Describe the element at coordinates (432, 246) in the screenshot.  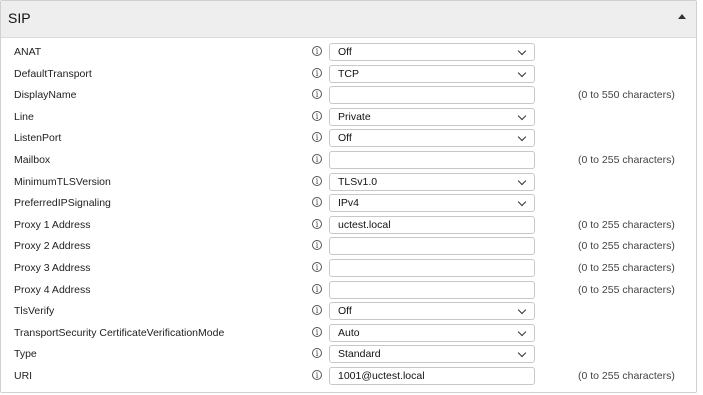
I see `proxy-2-address-input` at that location.